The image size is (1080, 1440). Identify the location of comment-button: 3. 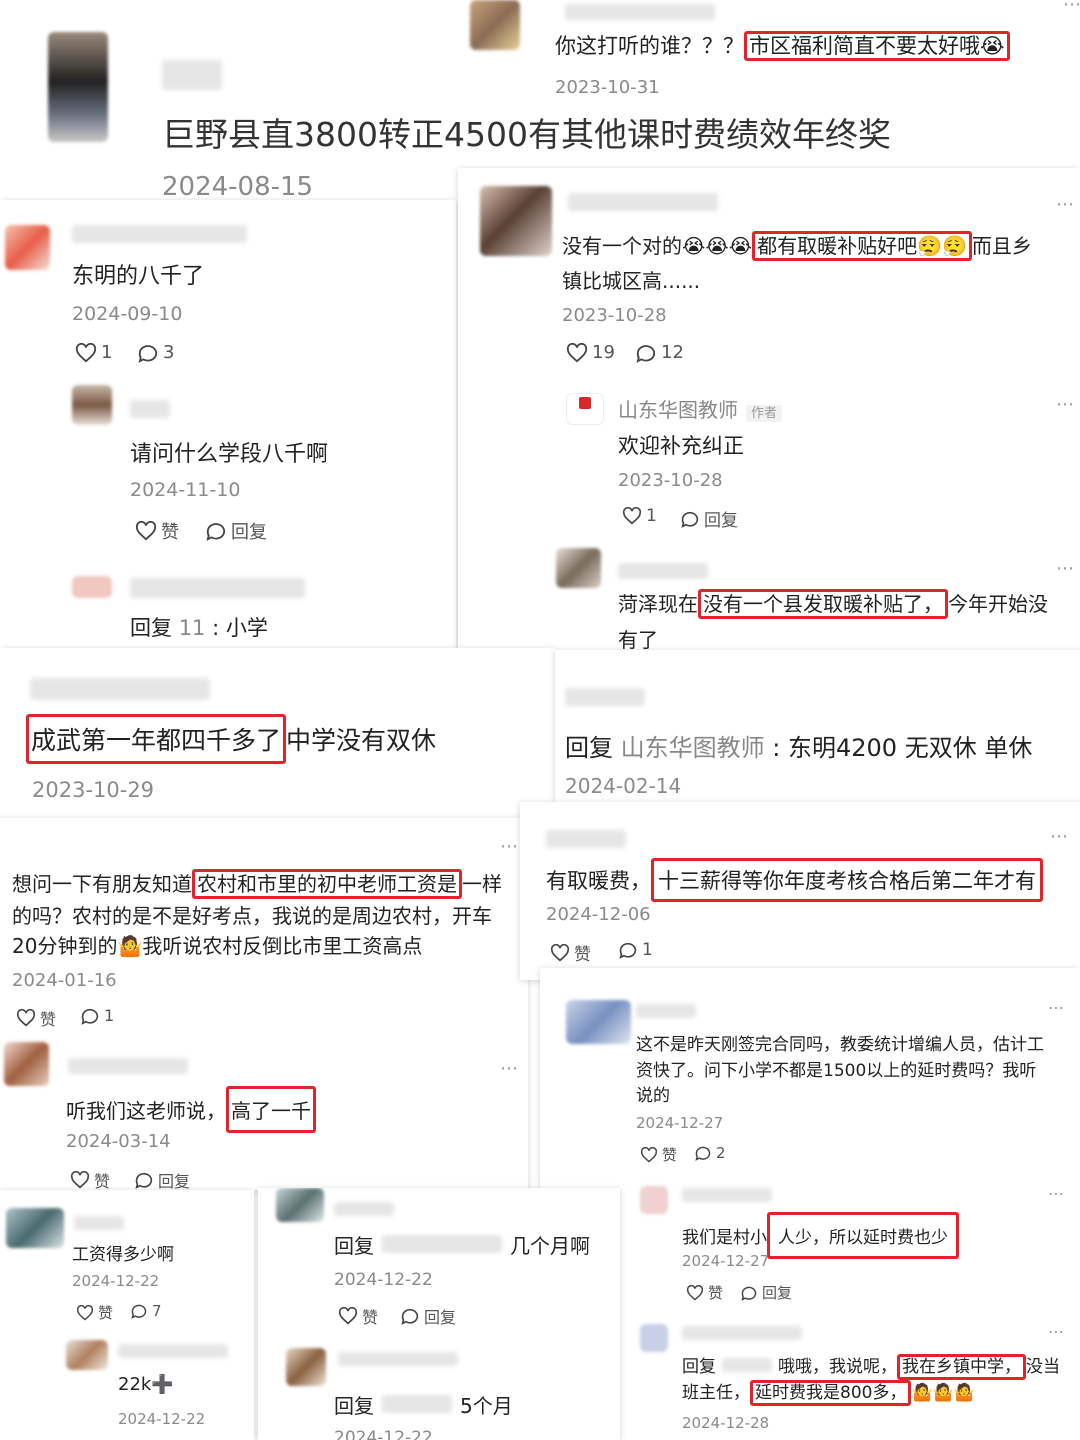
(155, 352).